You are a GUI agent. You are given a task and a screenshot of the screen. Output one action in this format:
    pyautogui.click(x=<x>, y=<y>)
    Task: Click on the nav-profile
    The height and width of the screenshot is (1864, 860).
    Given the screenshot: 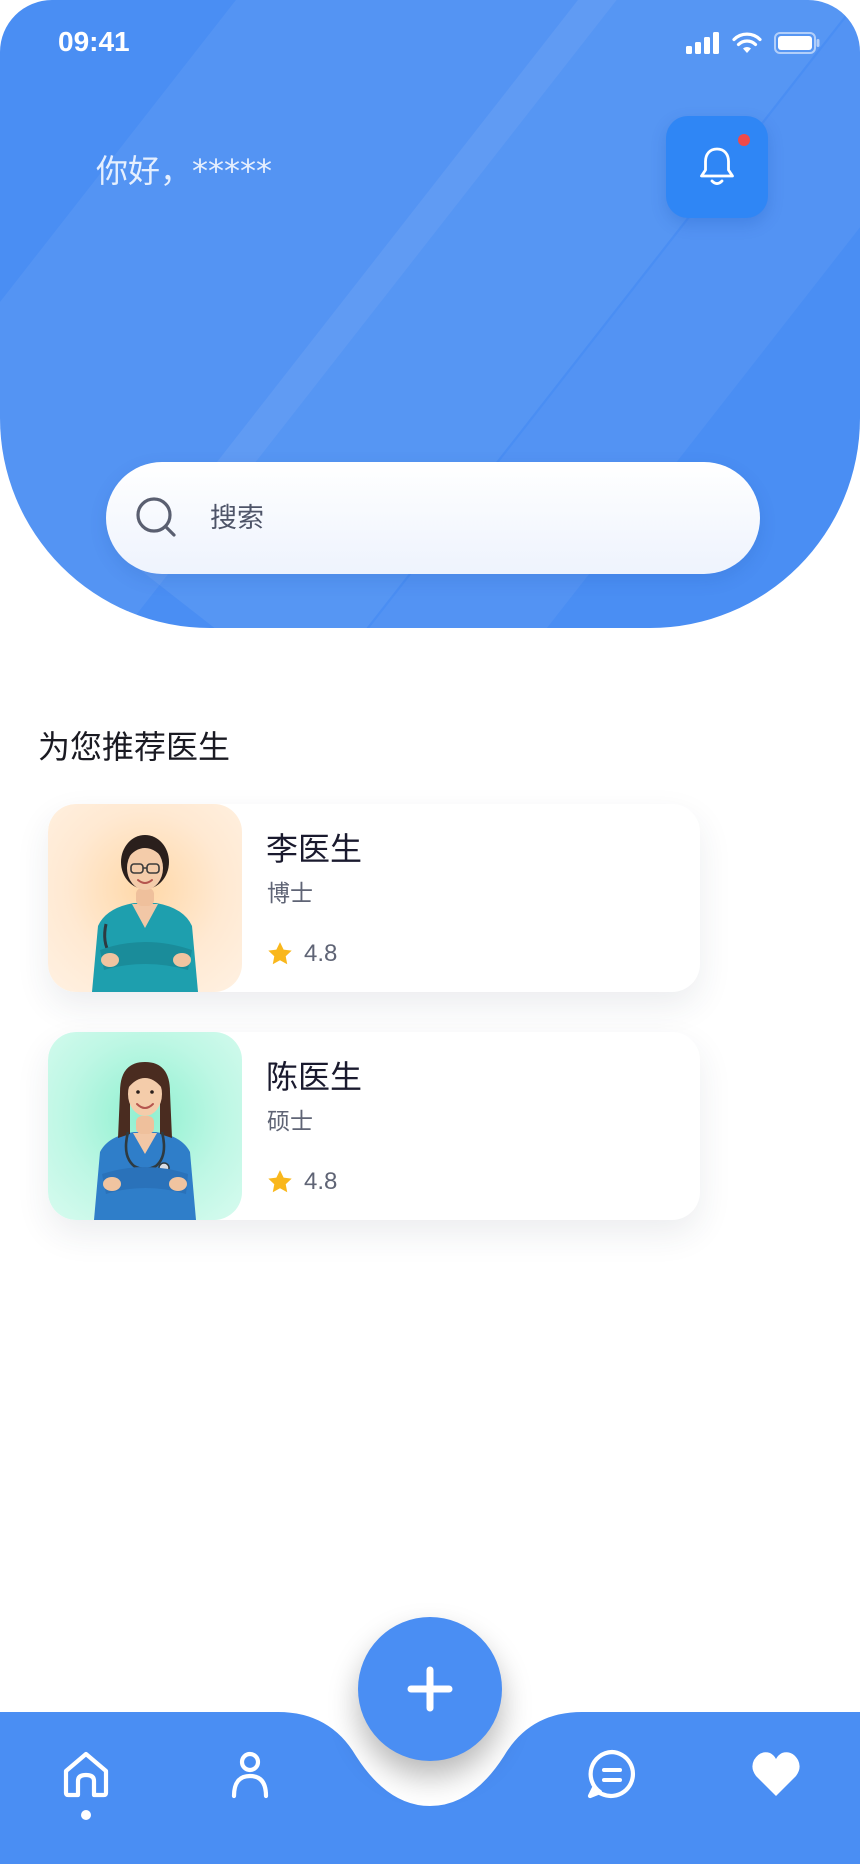 What is the action you would take?
    pyautogui.click(x=250, y=1774)
    